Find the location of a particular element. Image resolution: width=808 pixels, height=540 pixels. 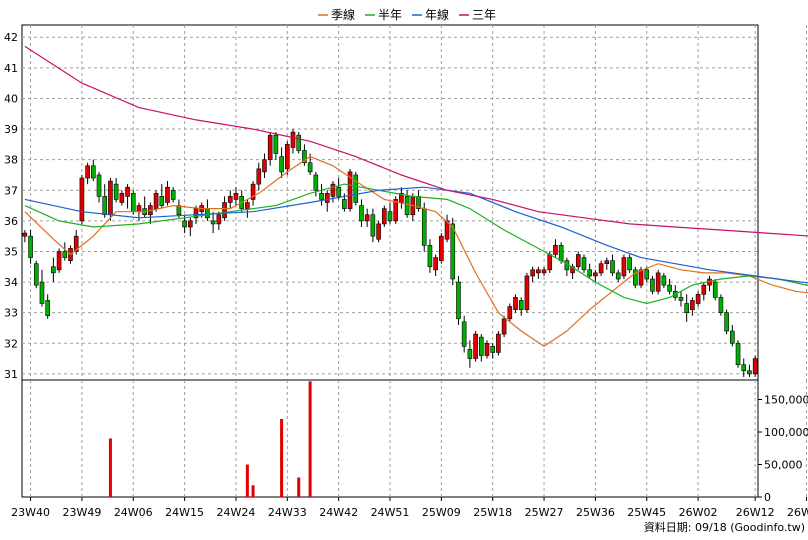

x-tick-label: 26W12 is located at coordinates (755, 512).